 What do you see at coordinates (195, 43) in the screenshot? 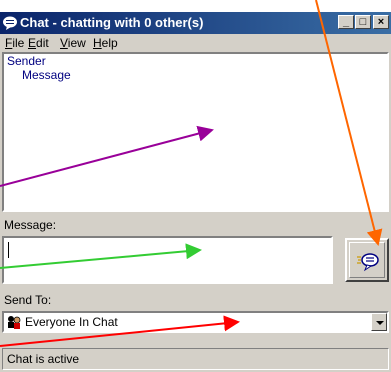
I see `menu-bar: File Edit View Help` at bounding box center [195, 43].